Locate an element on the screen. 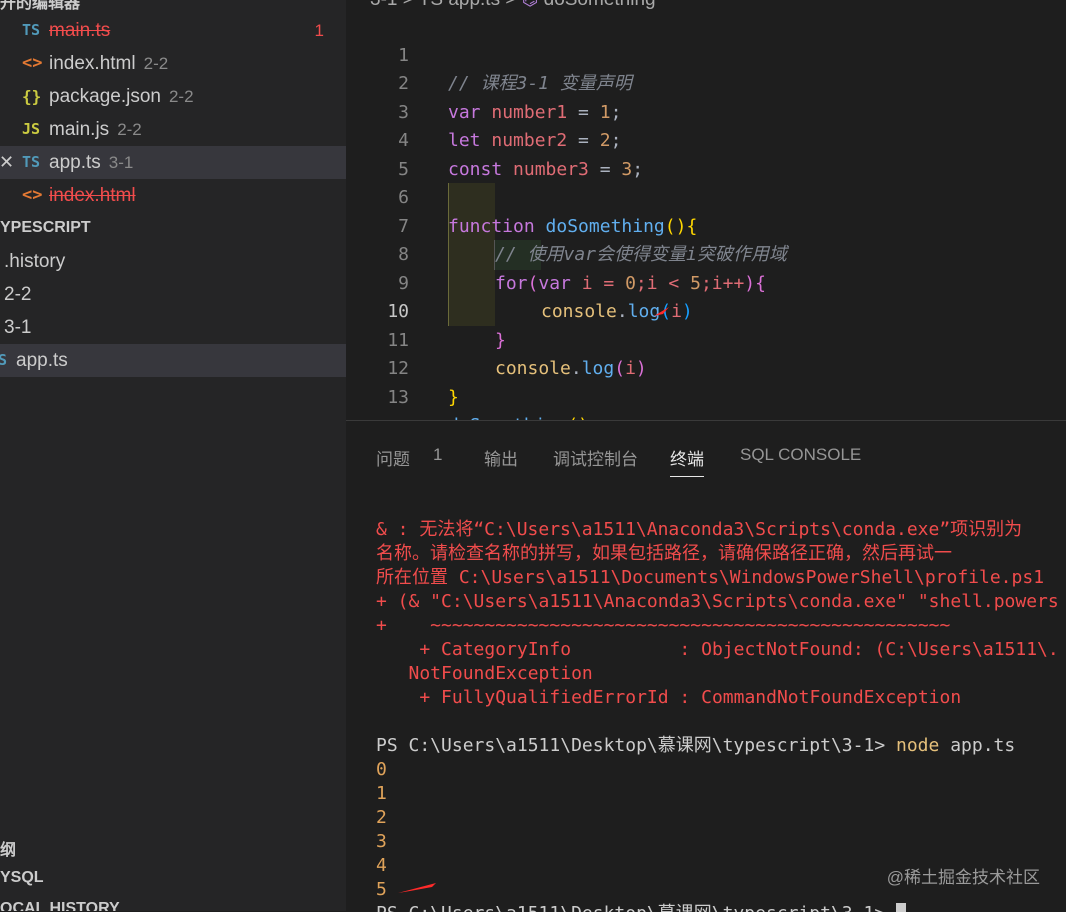 The height and width of the screenshot is (912, 1066). code-line: 13 doSomething(); is located at coordinates (706, 388).